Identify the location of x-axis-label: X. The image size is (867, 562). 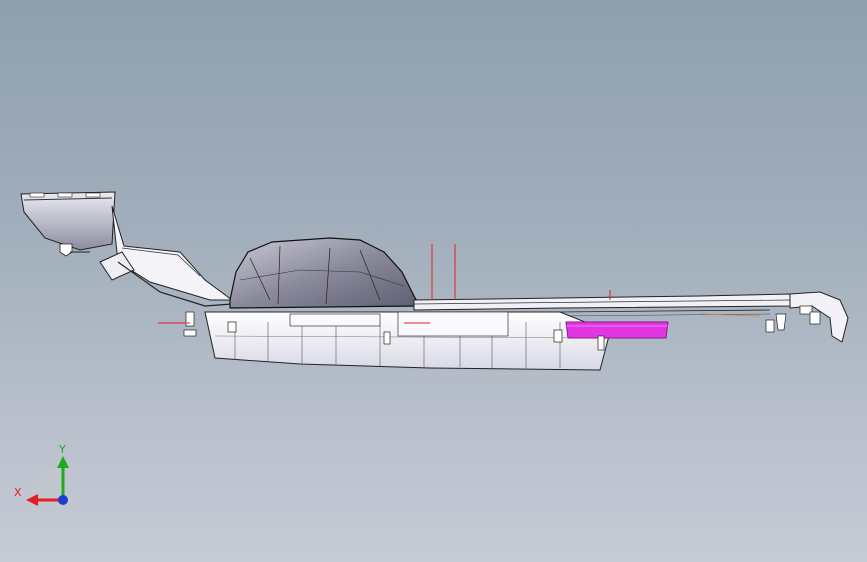
(18, 492).